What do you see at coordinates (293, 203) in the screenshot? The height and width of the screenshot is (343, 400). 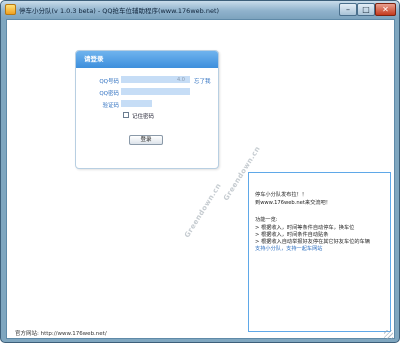 I see `info-site: 到www.176web.net来交流吧！` at bounding box center [293, 203].